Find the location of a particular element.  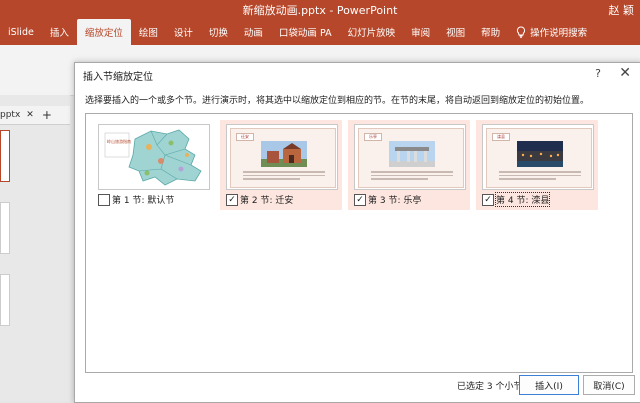

tab-zoom: 缩放定位 is located at coordinates (103, 32).